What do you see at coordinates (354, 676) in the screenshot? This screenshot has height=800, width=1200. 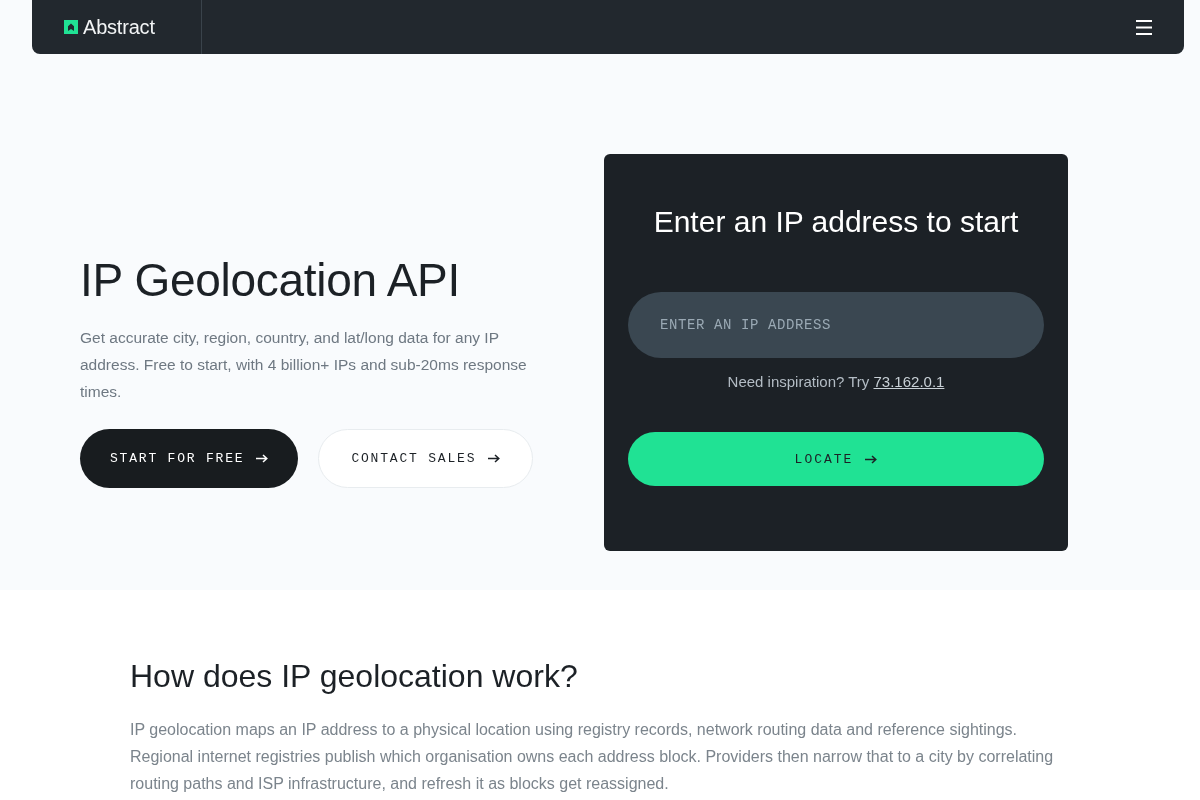 I see `section-heading: How does IP geolocation work?` at bounding box center [354, 676].